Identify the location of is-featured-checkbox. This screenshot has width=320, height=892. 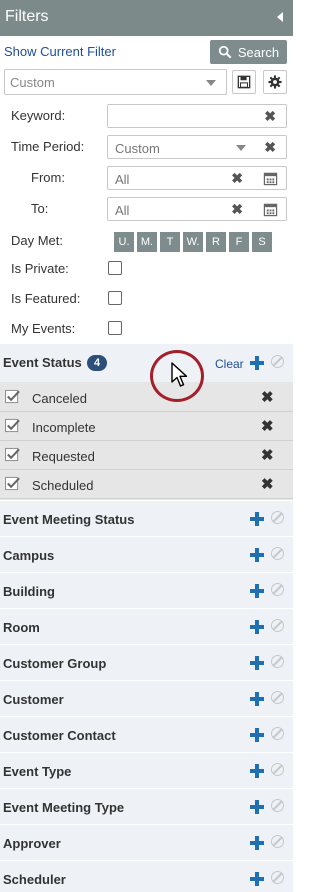
(115, 298).